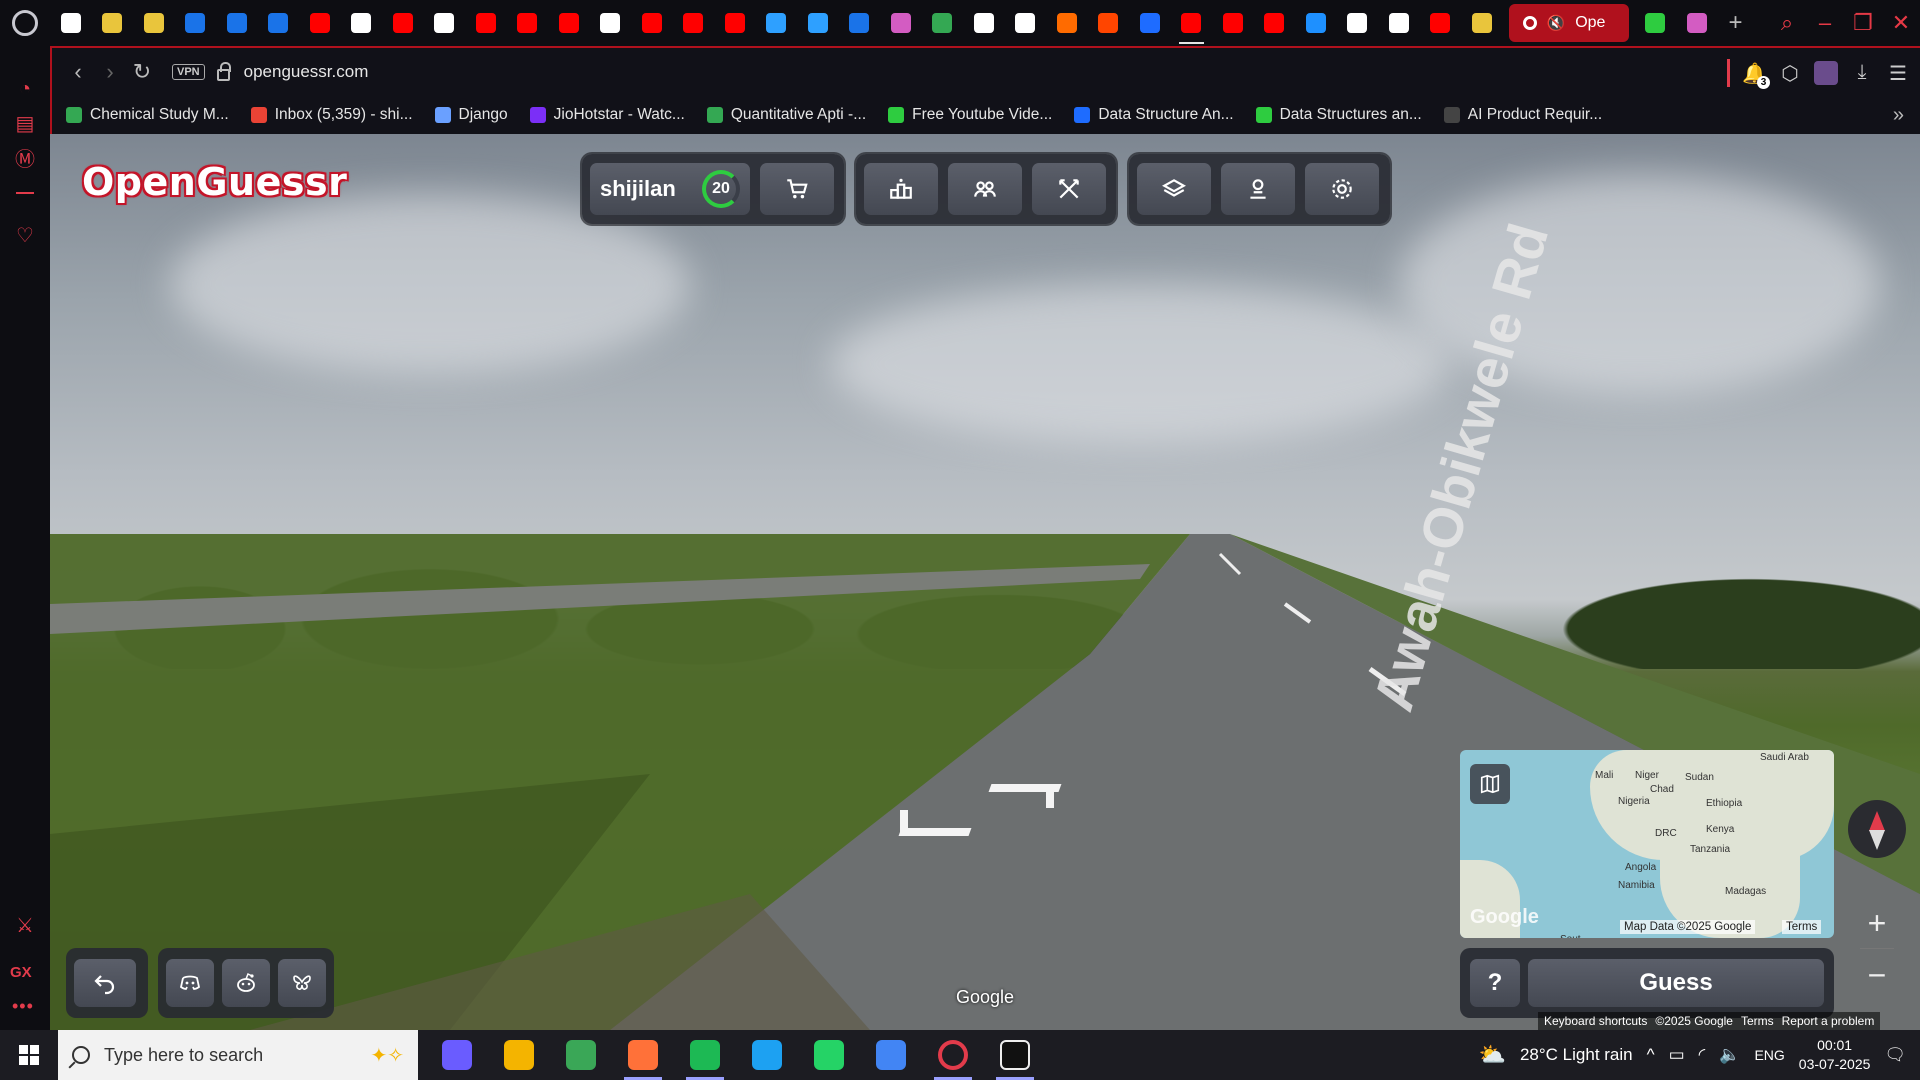  Describe the element at coordinates (1895, 1055) in the screenshot. I see `notification-center-icon: 🗨` at that location.